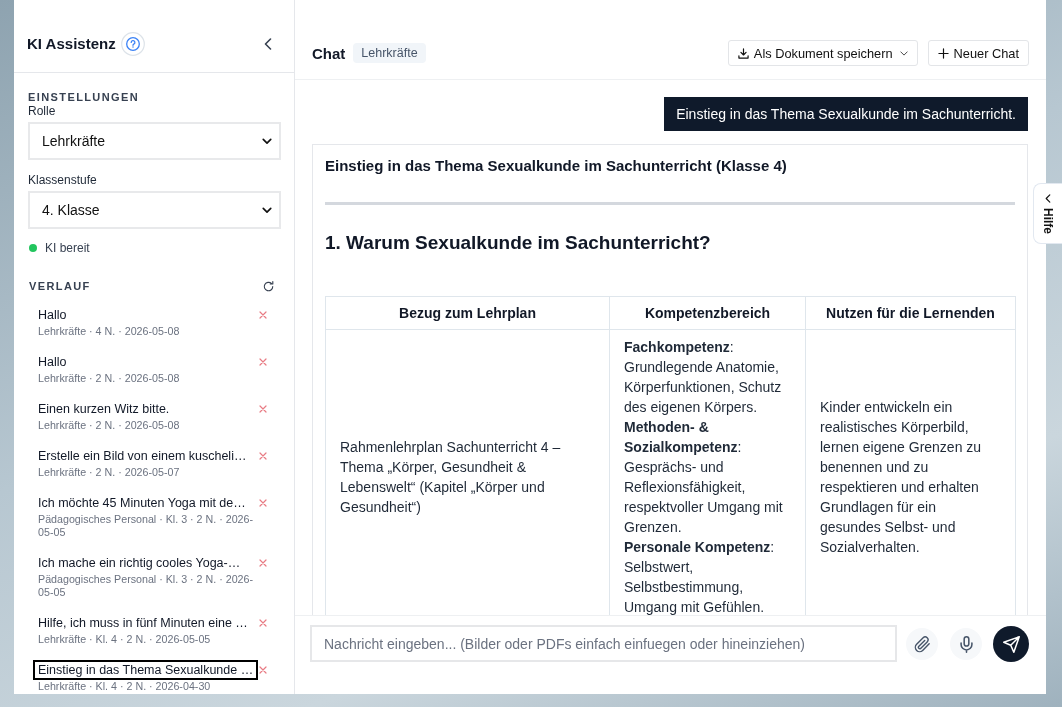 This screenshot has width=1062, height=707. I want to click on role-tag: Lehrkräfte, so click(389, 53).